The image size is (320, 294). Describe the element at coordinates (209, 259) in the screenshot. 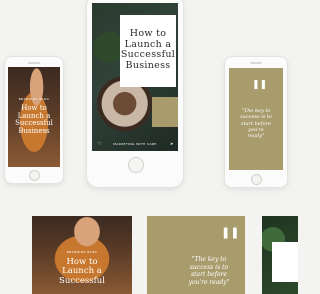

I see `quote-line: "The key to` at that location.